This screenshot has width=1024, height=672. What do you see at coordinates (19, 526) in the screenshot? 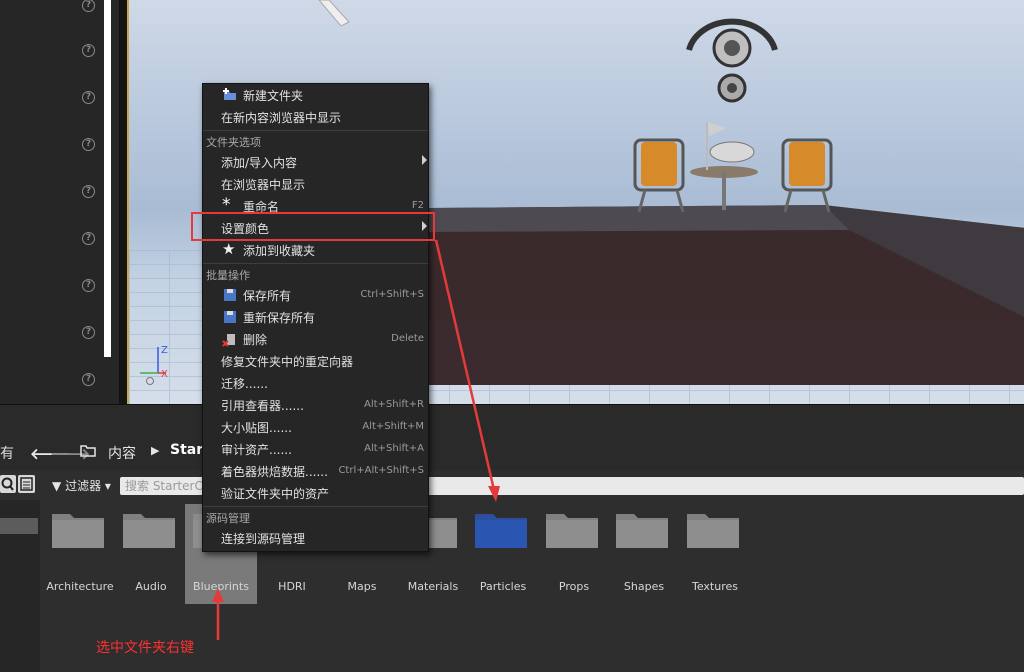
I see `folder-tree-selected-item` at bounding box center [19, 526].